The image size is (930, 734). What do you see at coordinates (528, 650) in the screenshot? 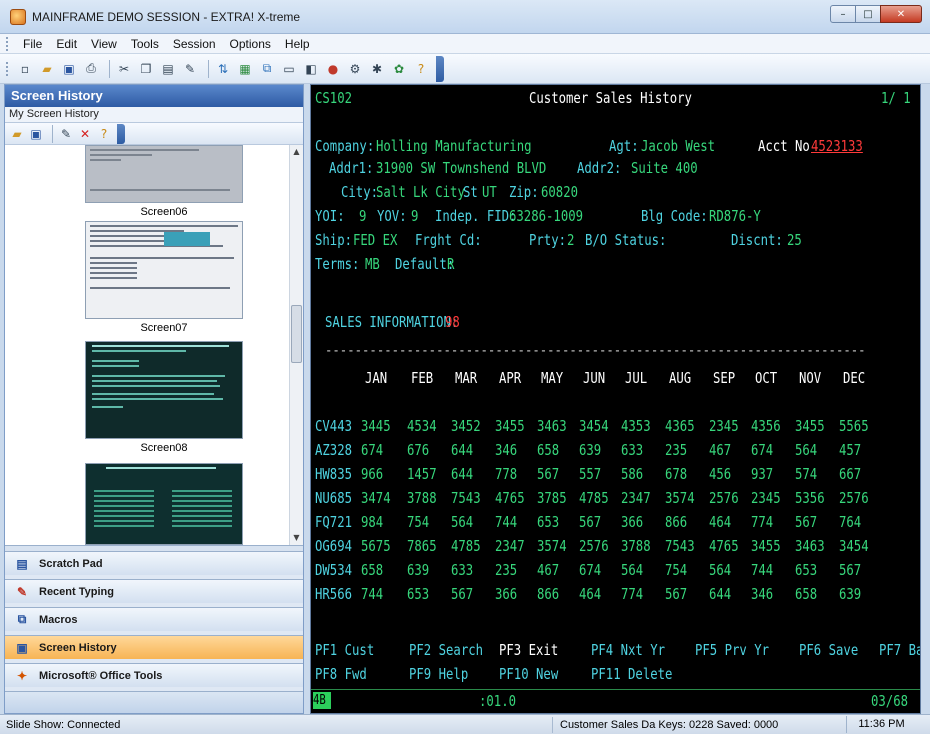
I see `pf-key: PF3 Exit` at bounding box center [528, 650].